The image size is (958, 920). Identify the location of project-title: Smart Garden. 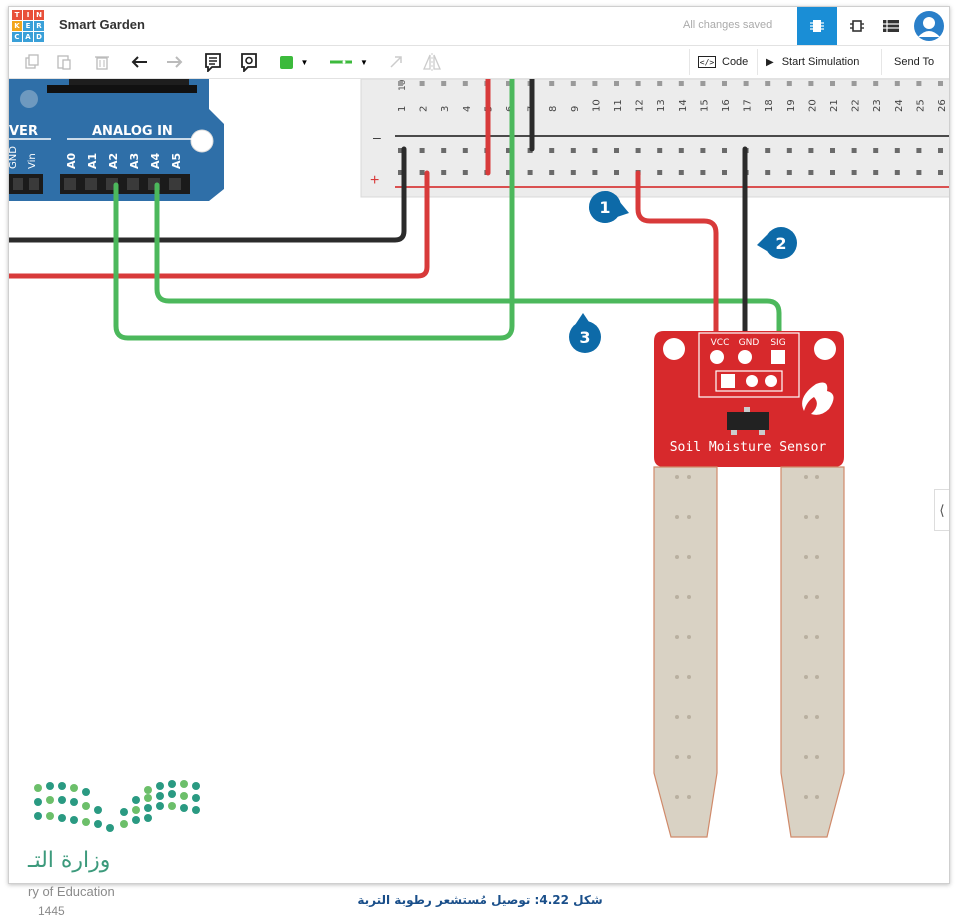
(102, 24).